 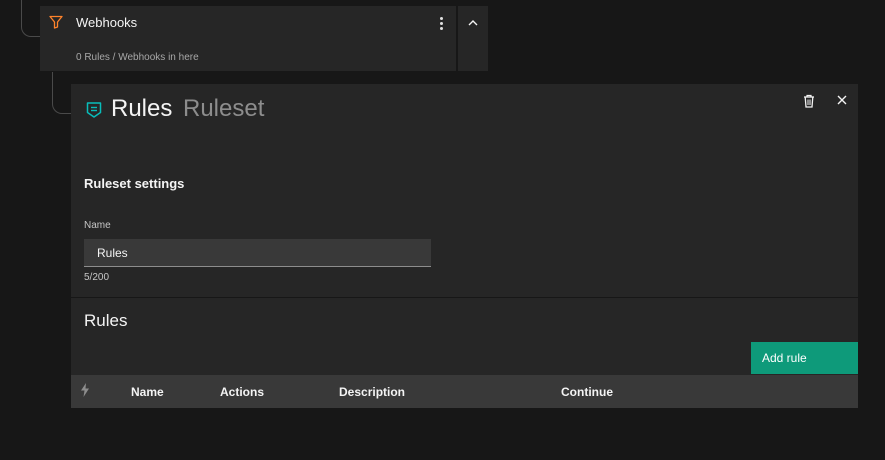 What do you see at coordinates (137, 57) in the screenshot?
I see `node-subtitle: 0 Rules / Webhooks in here` at bounding box center [137, 57].